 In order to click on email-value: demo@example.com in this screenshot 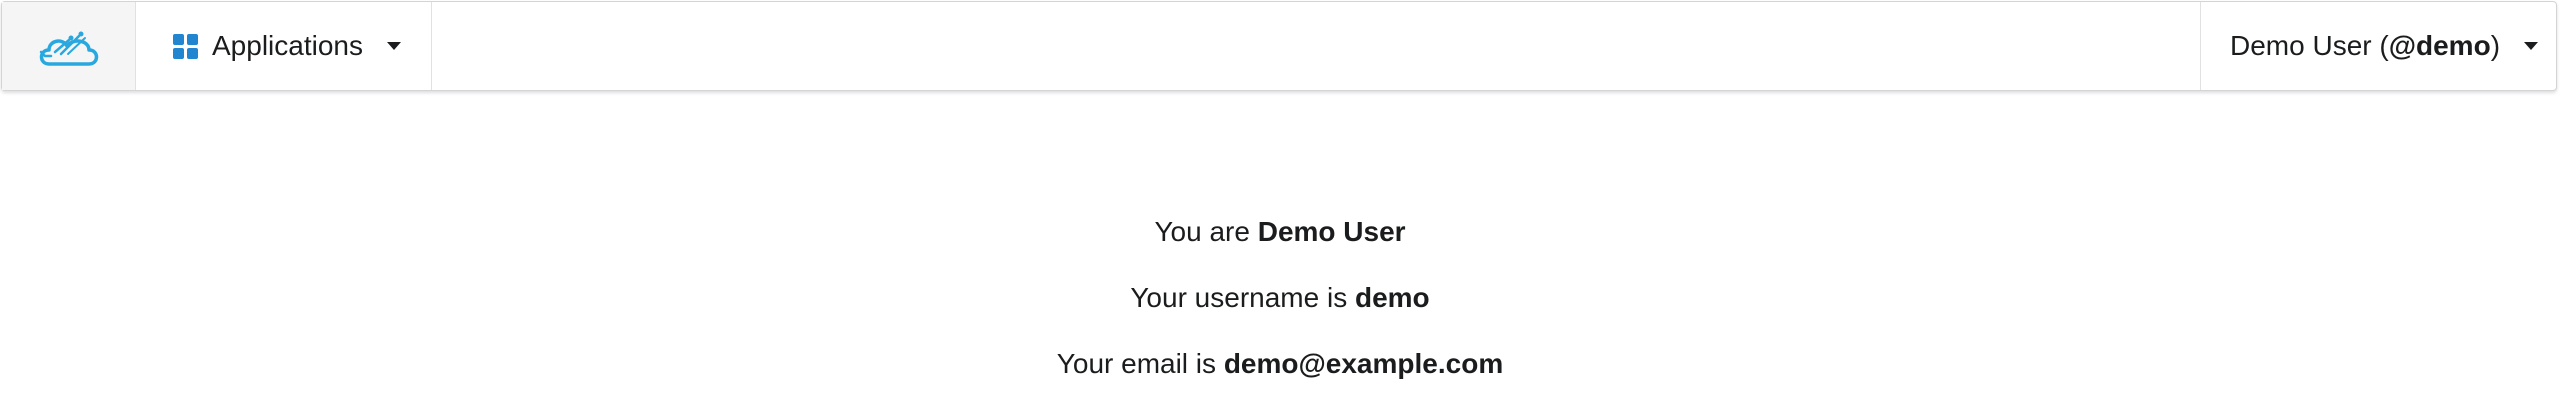, I will do `click(1363, 363)`.